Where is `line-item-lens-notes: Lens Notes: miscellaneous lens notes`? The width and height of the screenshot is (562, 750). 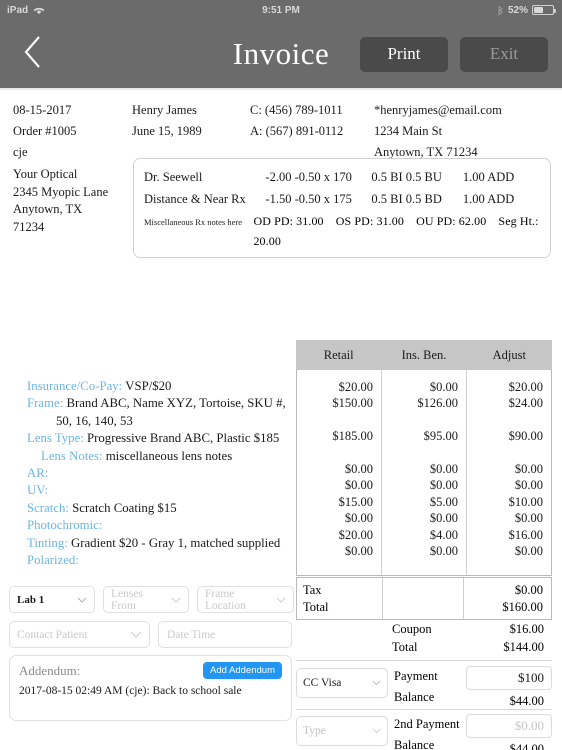
line-item-lens-notes: Lens Notes: miscellaneous lens notes is located at coordinates (146, 456).